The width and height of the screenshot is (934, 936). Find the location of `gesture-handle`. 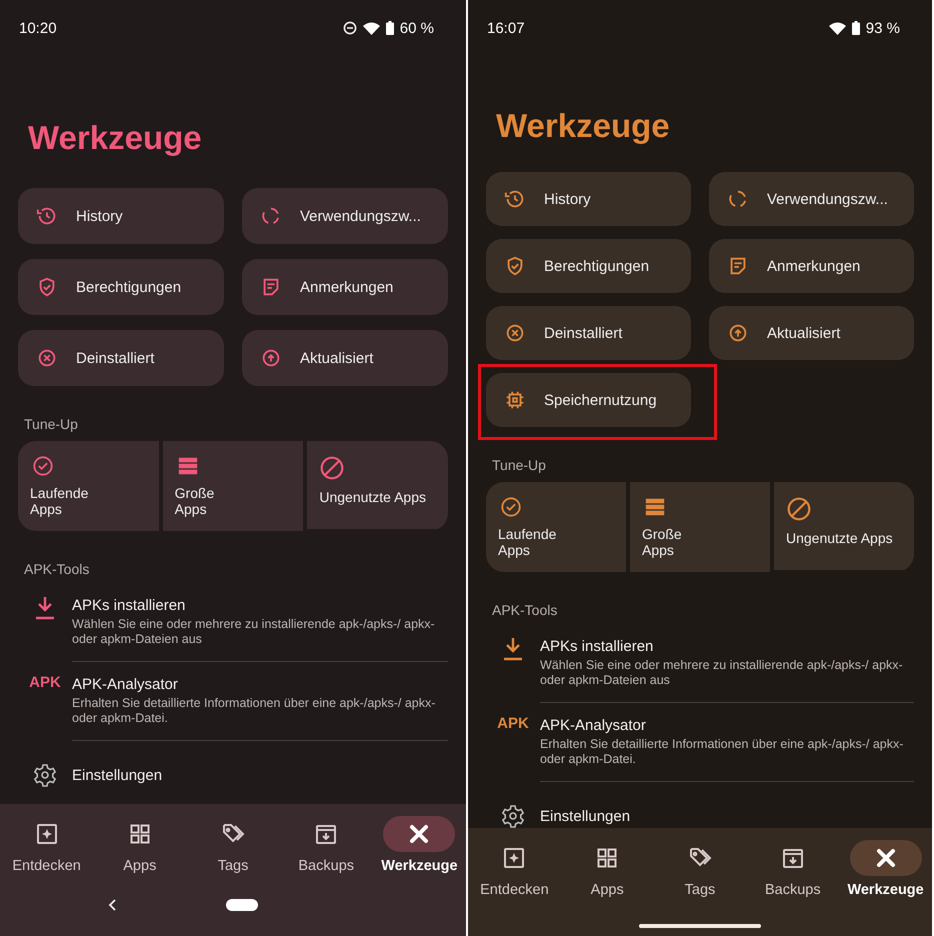

gesture-handle is located at coordinates (700, 926).